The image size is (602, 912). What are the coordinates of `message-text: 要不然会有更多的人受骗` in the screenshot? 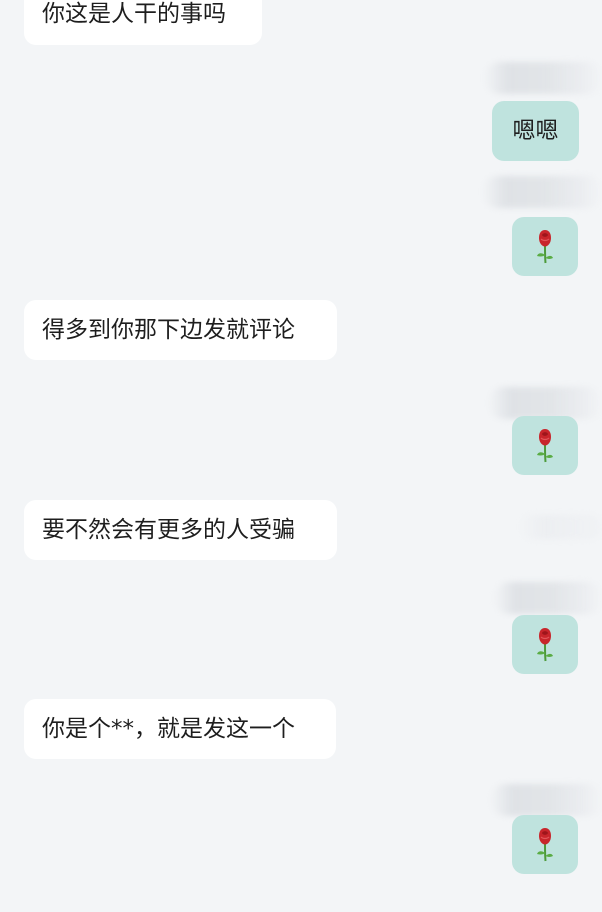 It's located at (168, 529).